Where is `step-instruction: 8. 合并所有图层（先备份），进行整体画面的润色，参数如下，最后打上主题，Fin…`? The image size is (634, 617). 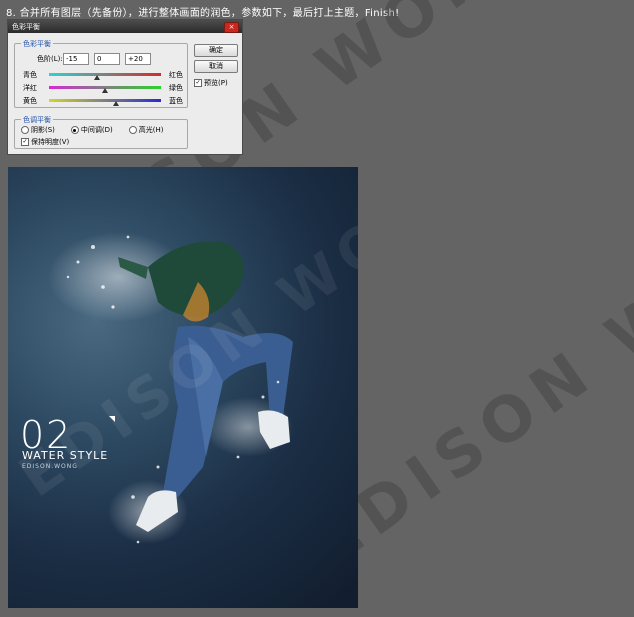 step-instruction: 8. 合并所有图层（先备份），进行整体画面的润色，参数如下，最后打上主题，Fin… is located at coordinates (203, 13).